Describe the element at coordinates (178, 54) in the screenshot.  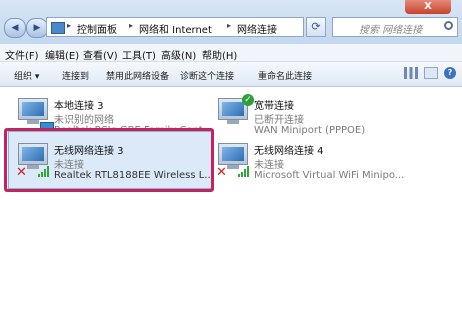
I see `menu-advanced: 高级(N)` at that location.